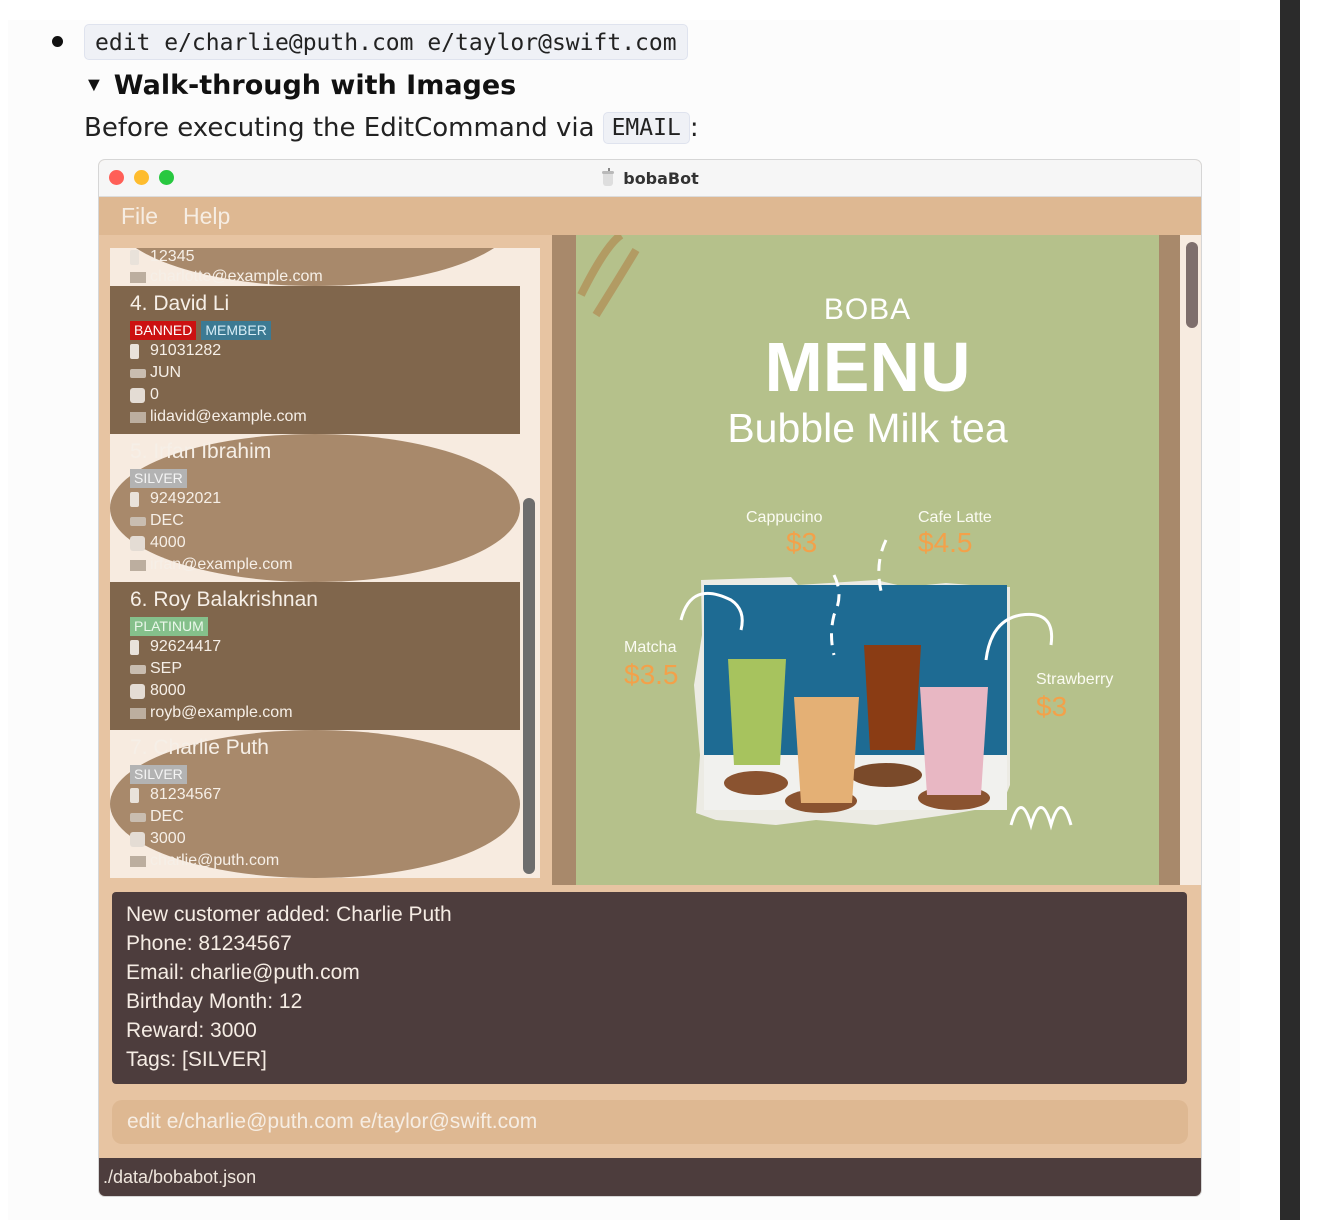 Image resolution: width=1320 pixels, height=1220 pixels. Describe the element at coordinates (867, 309) in the screenshot. I see `menu-boba-label: BOBA` at that location.